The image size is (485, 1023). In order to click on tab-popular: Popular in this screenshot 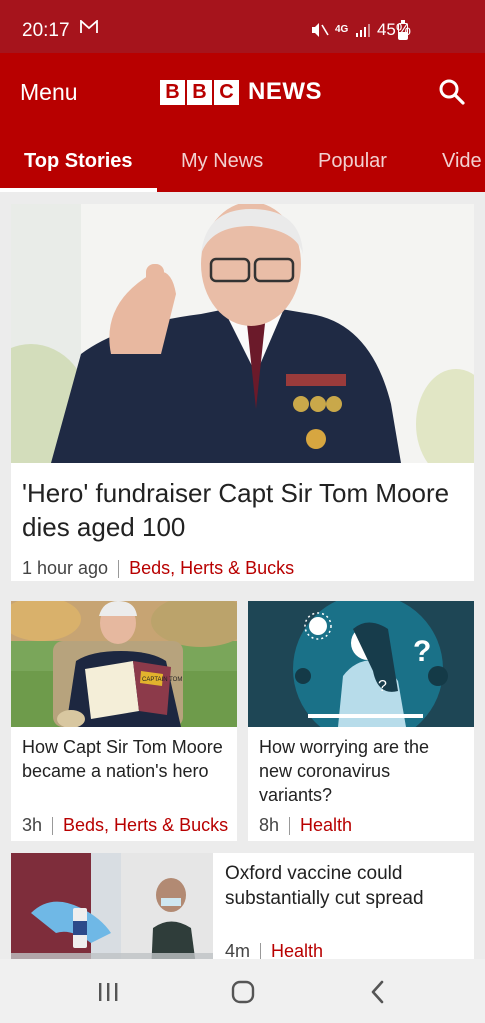, I will do `click(352, 161)`.